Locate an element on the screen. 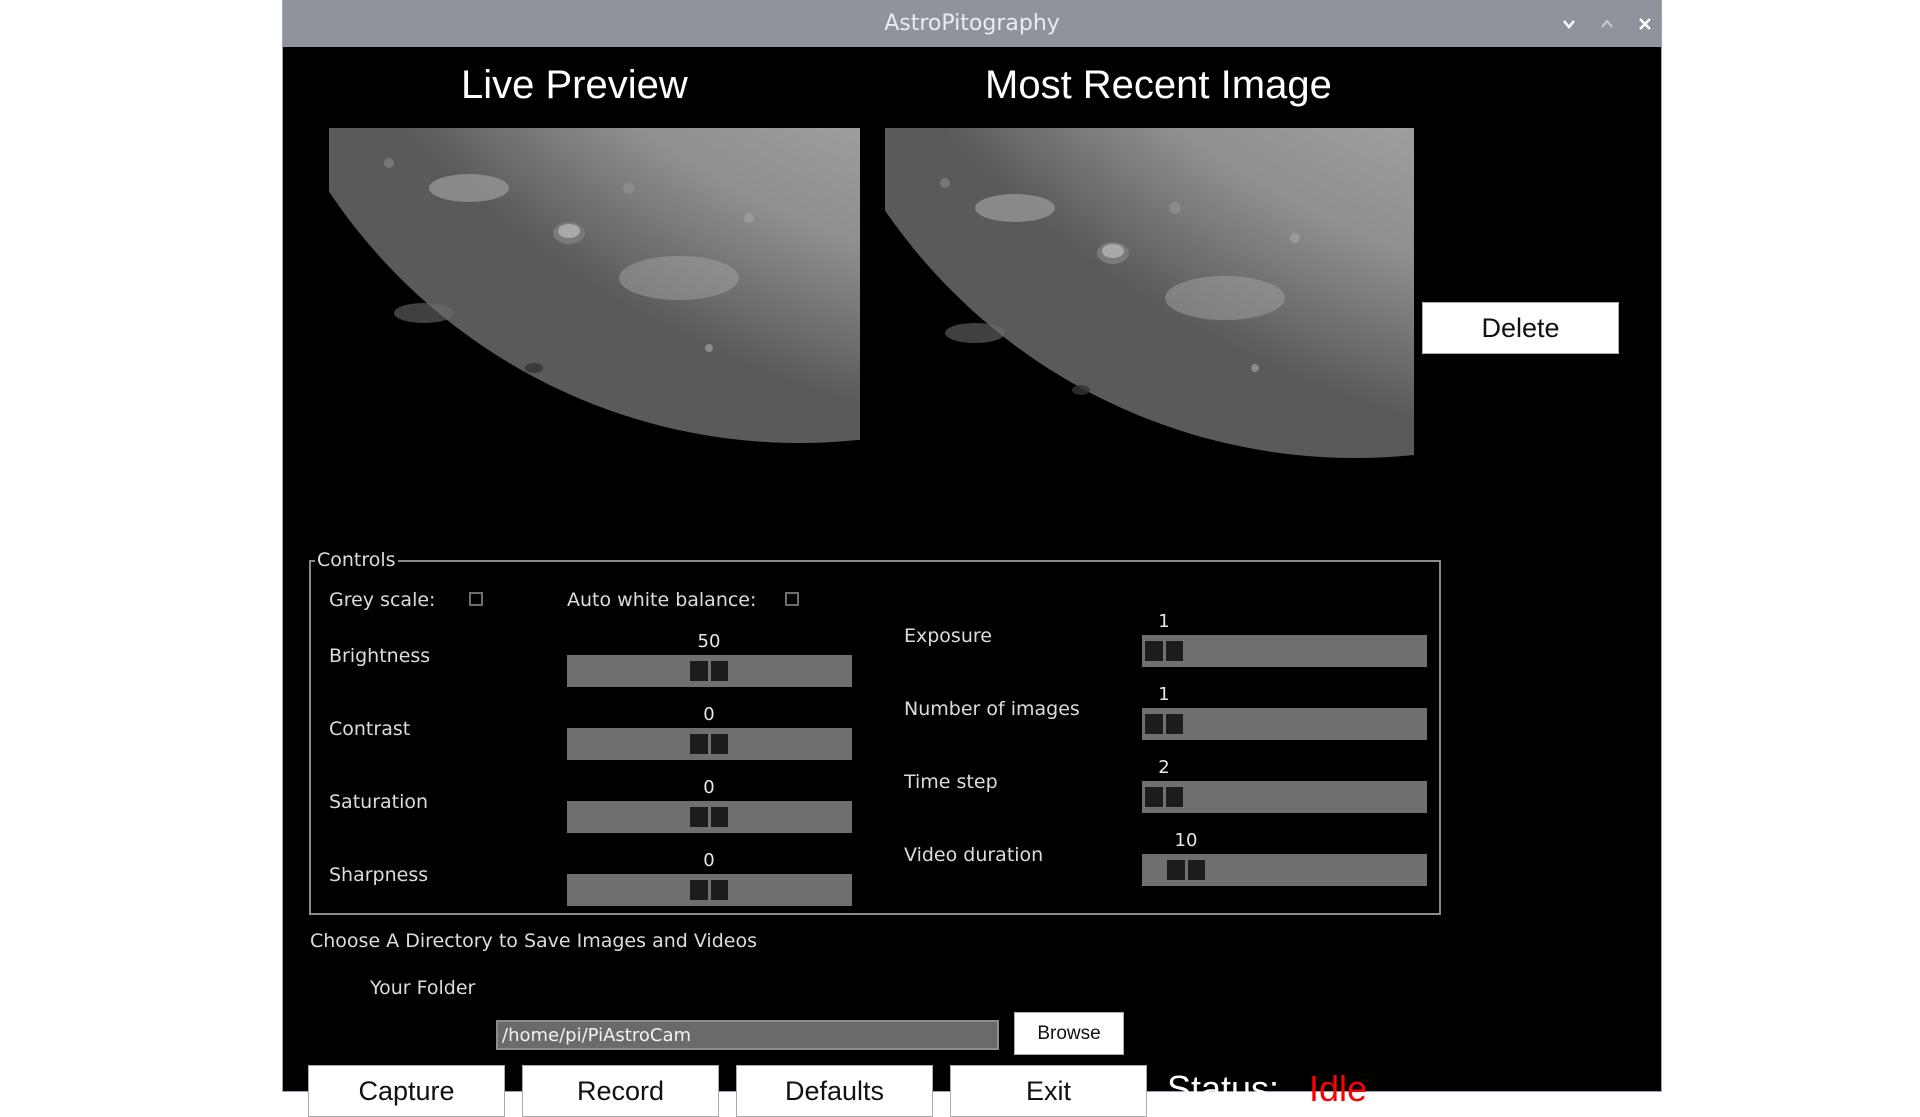 The width and height of the screenshot is (1920, 1117). slider-contrast is located at coordinates (709, 744).